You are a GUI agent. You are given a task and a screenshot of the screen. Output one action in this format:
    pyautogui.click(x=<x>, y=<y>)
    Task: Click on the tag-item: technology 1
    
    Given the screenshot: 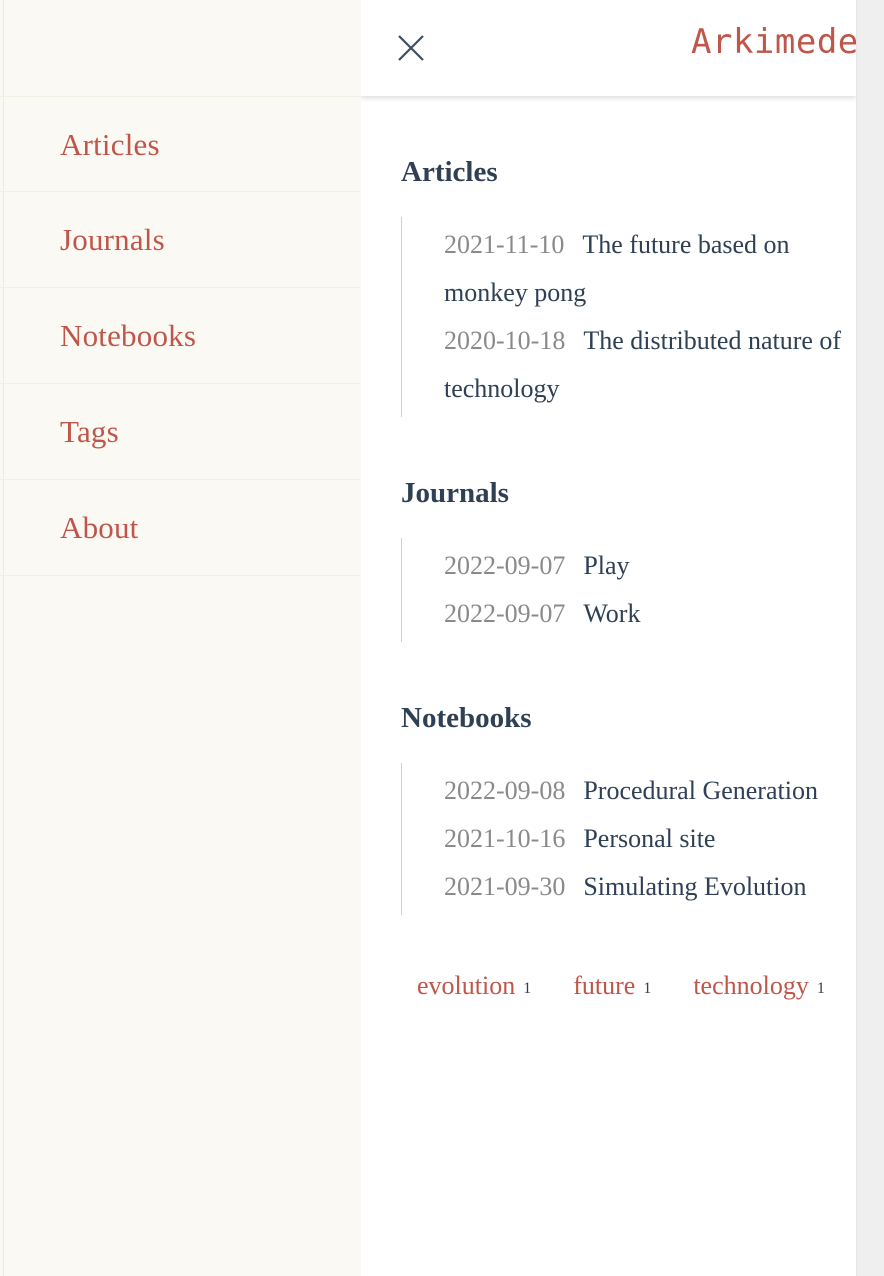 What is the action you would take?
    pyautogui.click(x=759, y=986)
    